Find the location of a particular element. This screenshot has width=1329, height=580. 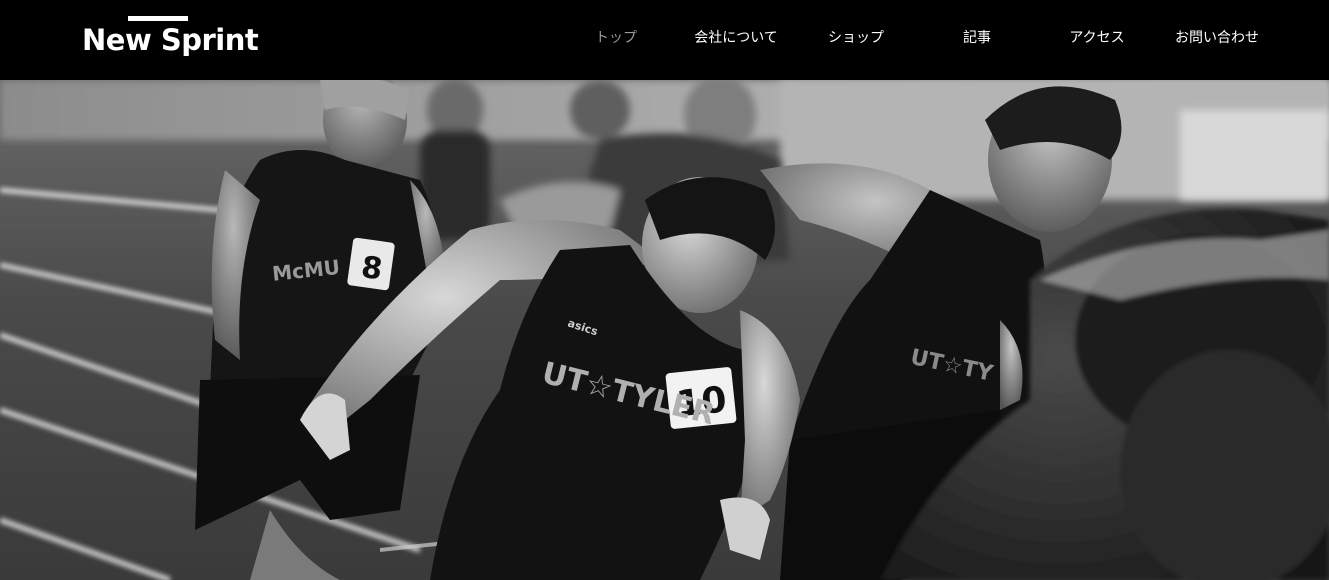

nav-item-top: トップ is located at coordinates (616, 38).